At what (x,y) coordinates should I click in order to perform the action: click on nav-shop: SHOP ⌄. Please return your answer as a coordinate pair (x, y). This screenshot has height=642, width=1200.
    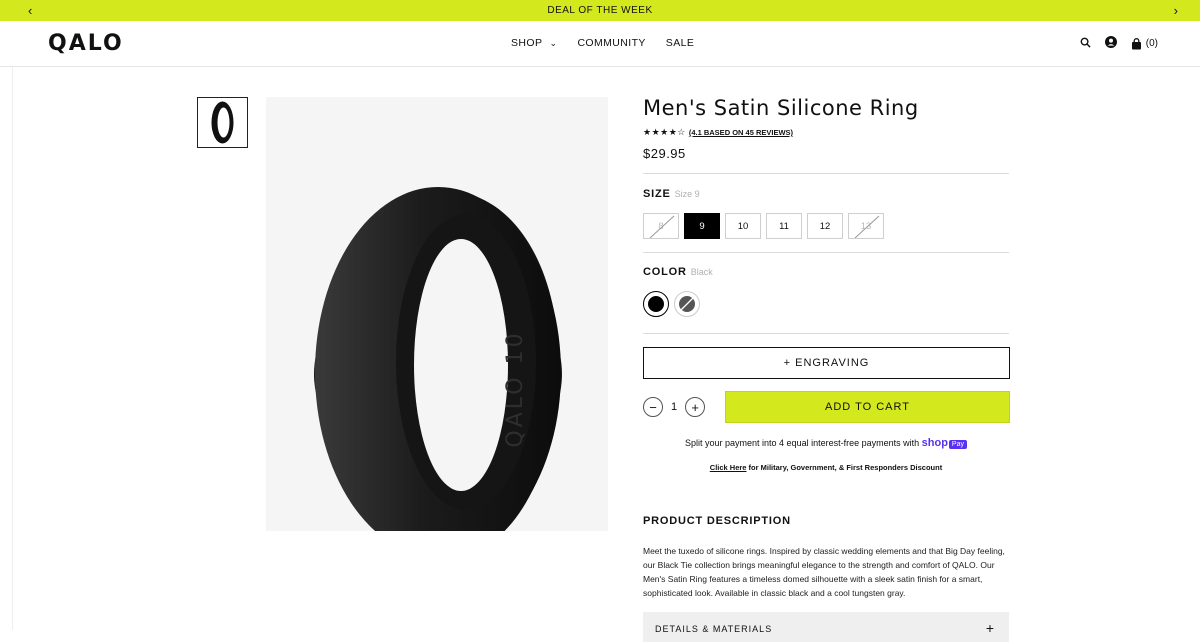
    Looking at the image, I should click on (534, 43).